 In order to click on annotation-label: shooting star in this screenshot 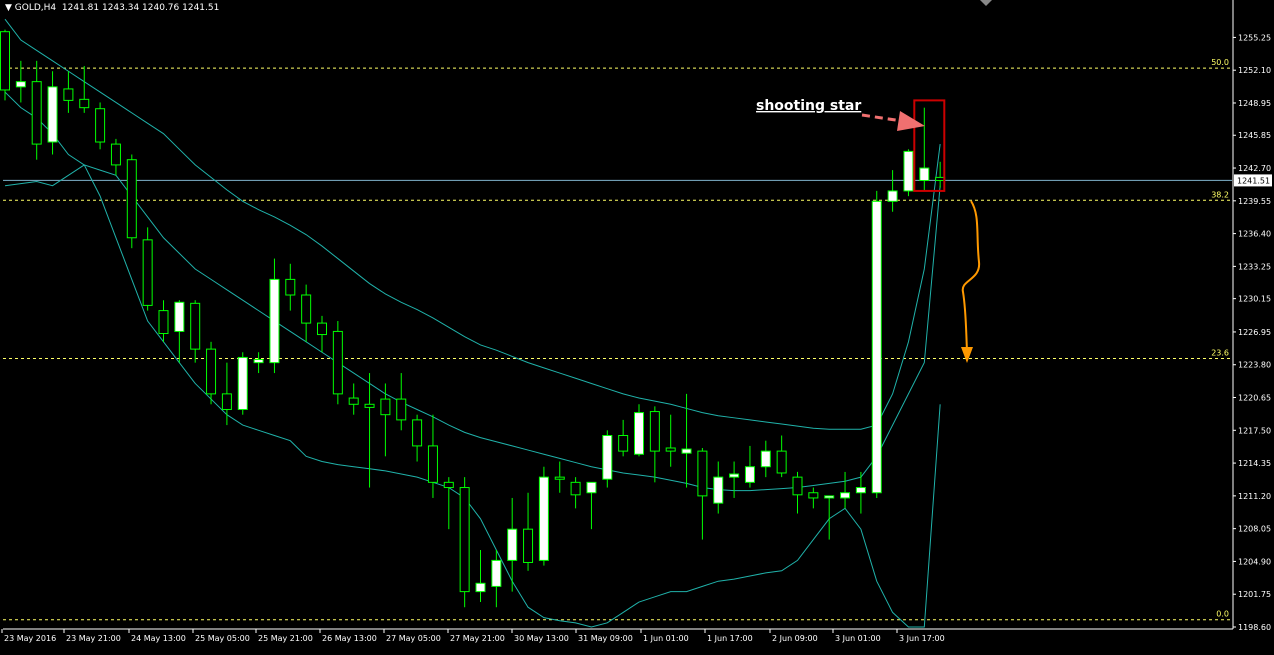, I will do `click(808, 106)`.